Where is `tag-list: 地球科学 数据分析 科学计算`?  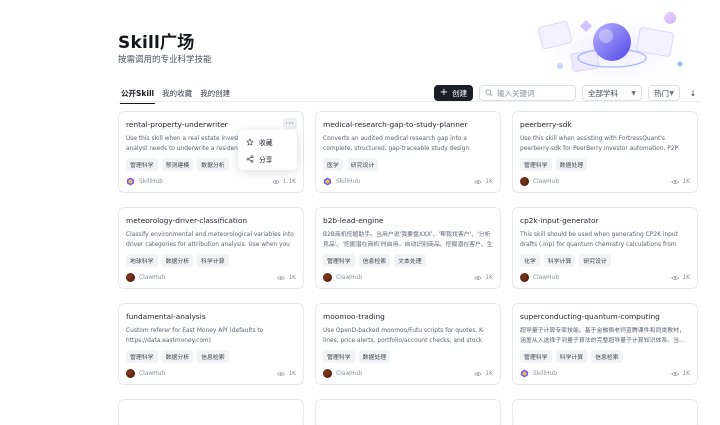
tag-list: 地球科学 数据分析 科学计算 is located at coordinates (211, 260).